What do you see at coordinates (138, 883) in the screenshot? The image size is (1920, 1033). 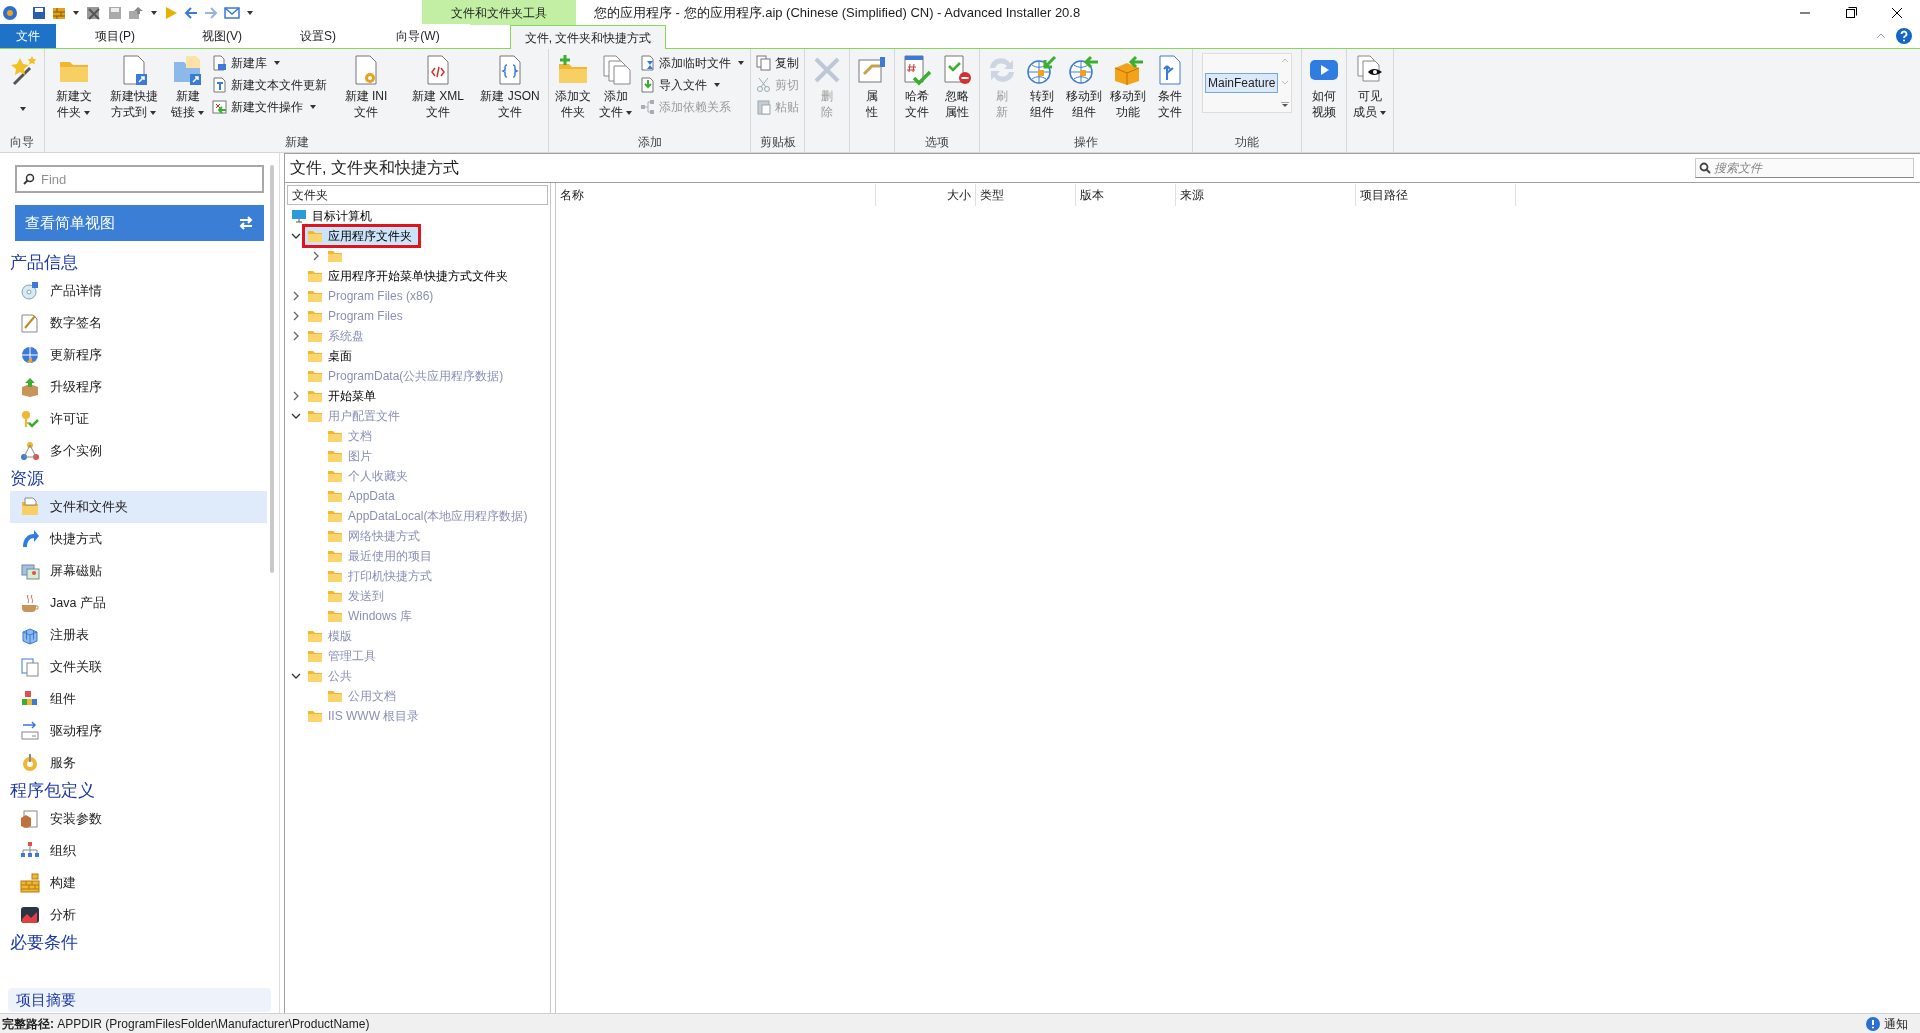 I see `sidebar-item: 构建` at bounding box center [138, 883].